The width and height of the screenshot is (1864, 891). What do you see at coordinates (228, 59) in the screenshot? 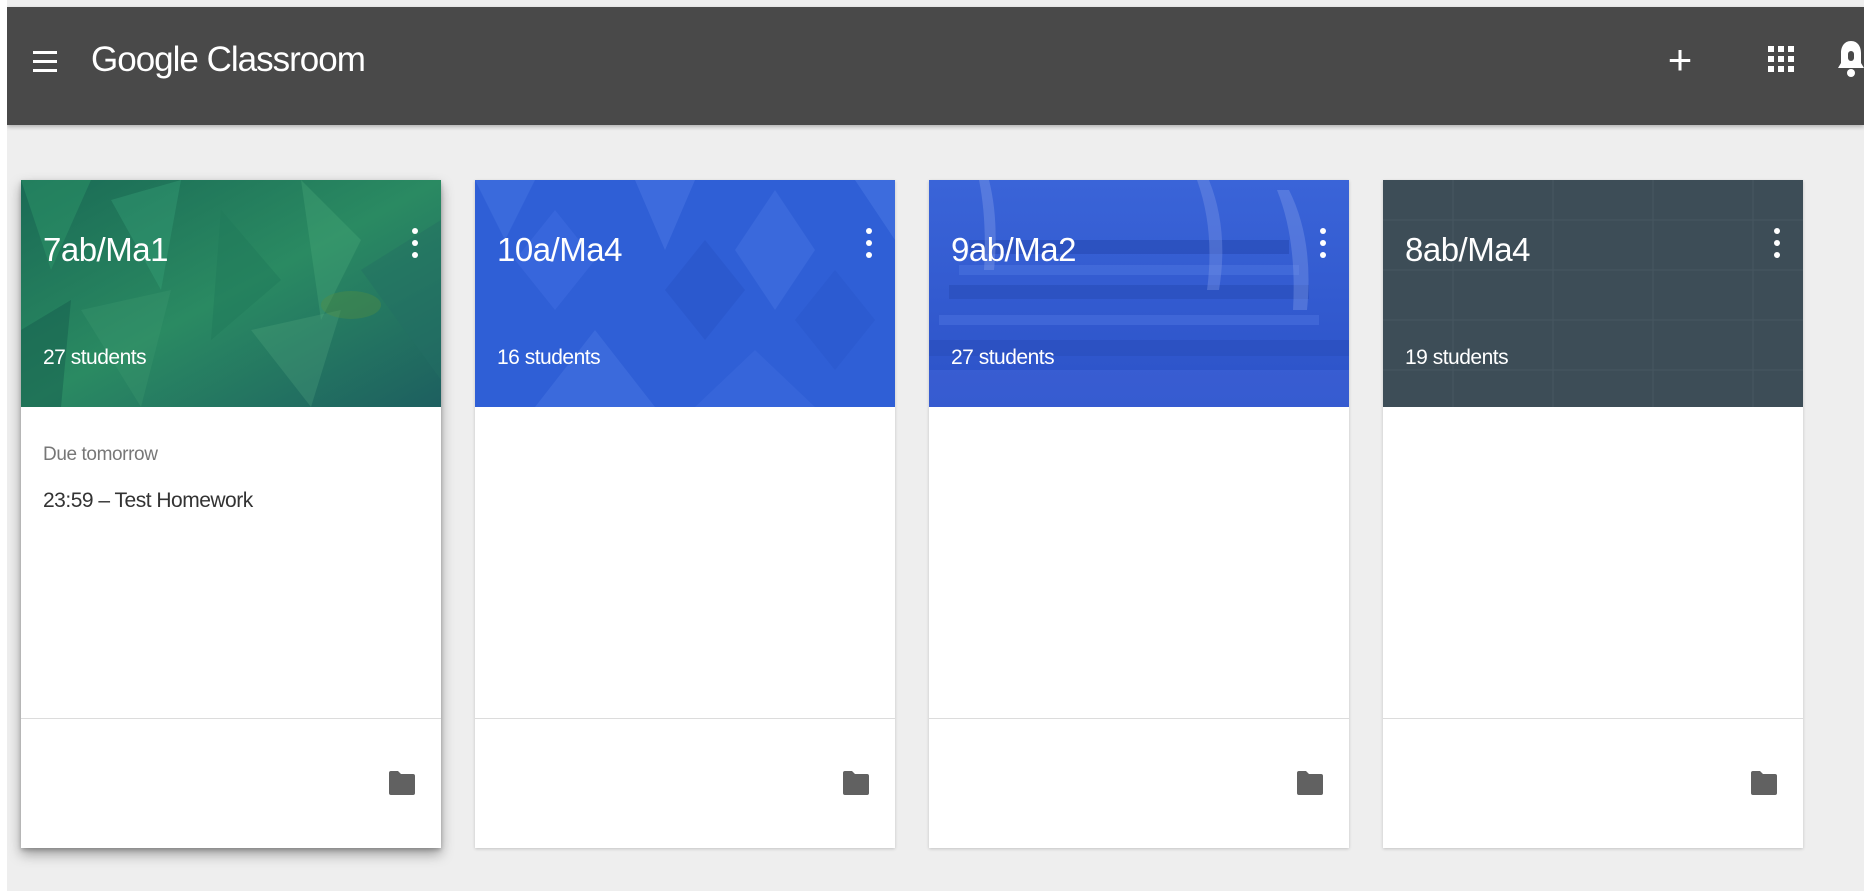
I see `app-title: Google Classroom` at bounding box center [228, 59].